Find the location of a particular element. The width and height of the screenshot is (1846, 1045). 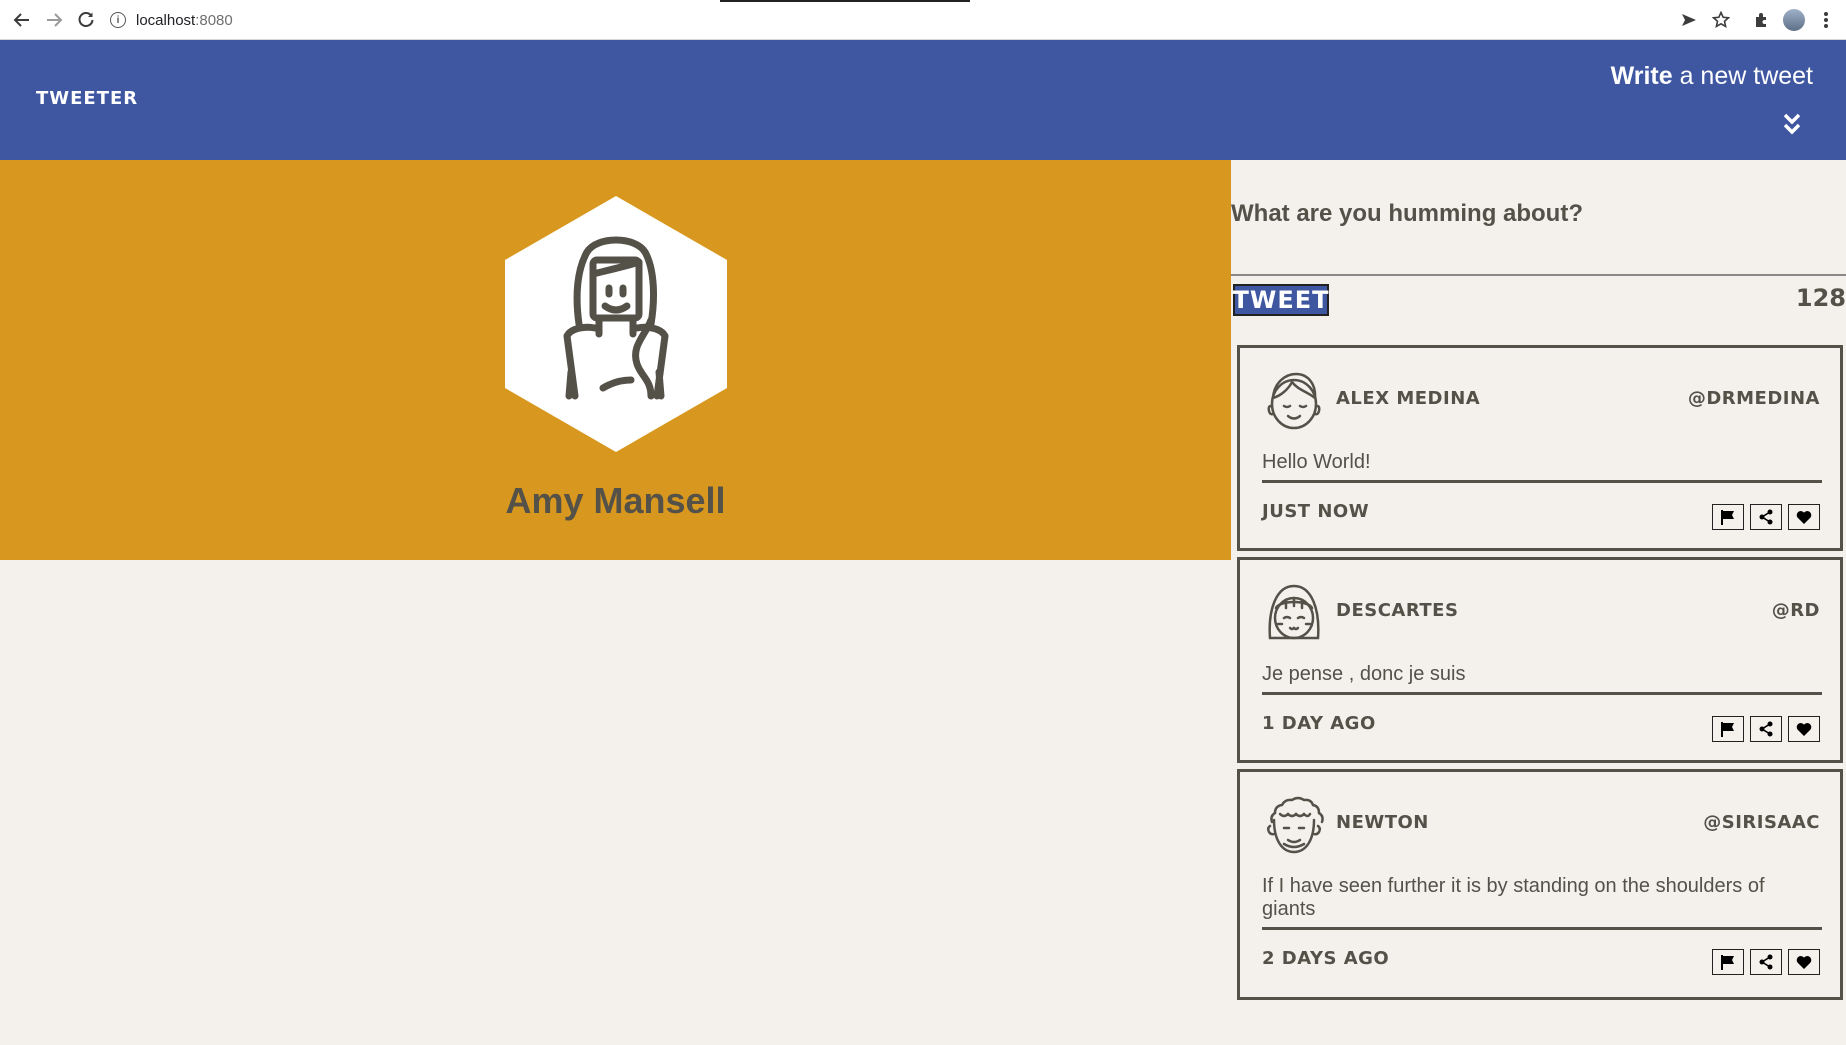

top-nav: TWEETER Write a new tweet is located at coordinates (923, 100).